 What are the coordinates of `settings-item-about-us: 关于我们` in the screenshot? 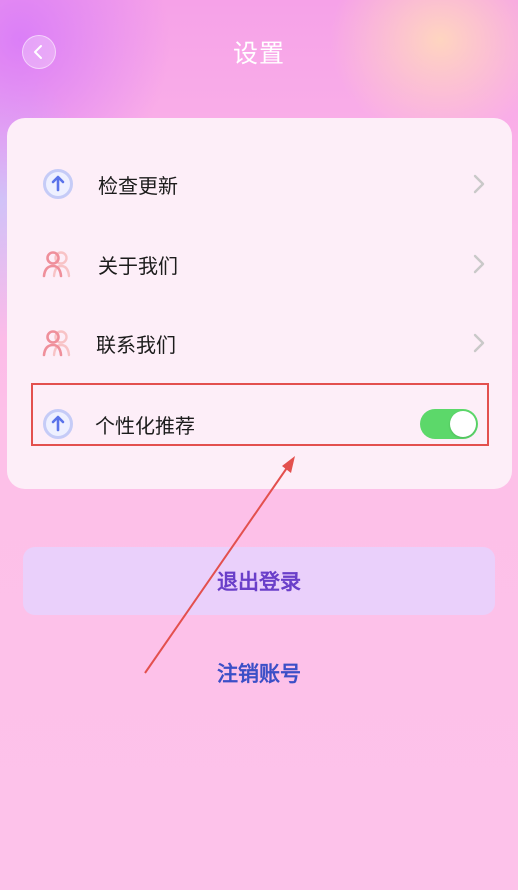 It's located at (259, 264).